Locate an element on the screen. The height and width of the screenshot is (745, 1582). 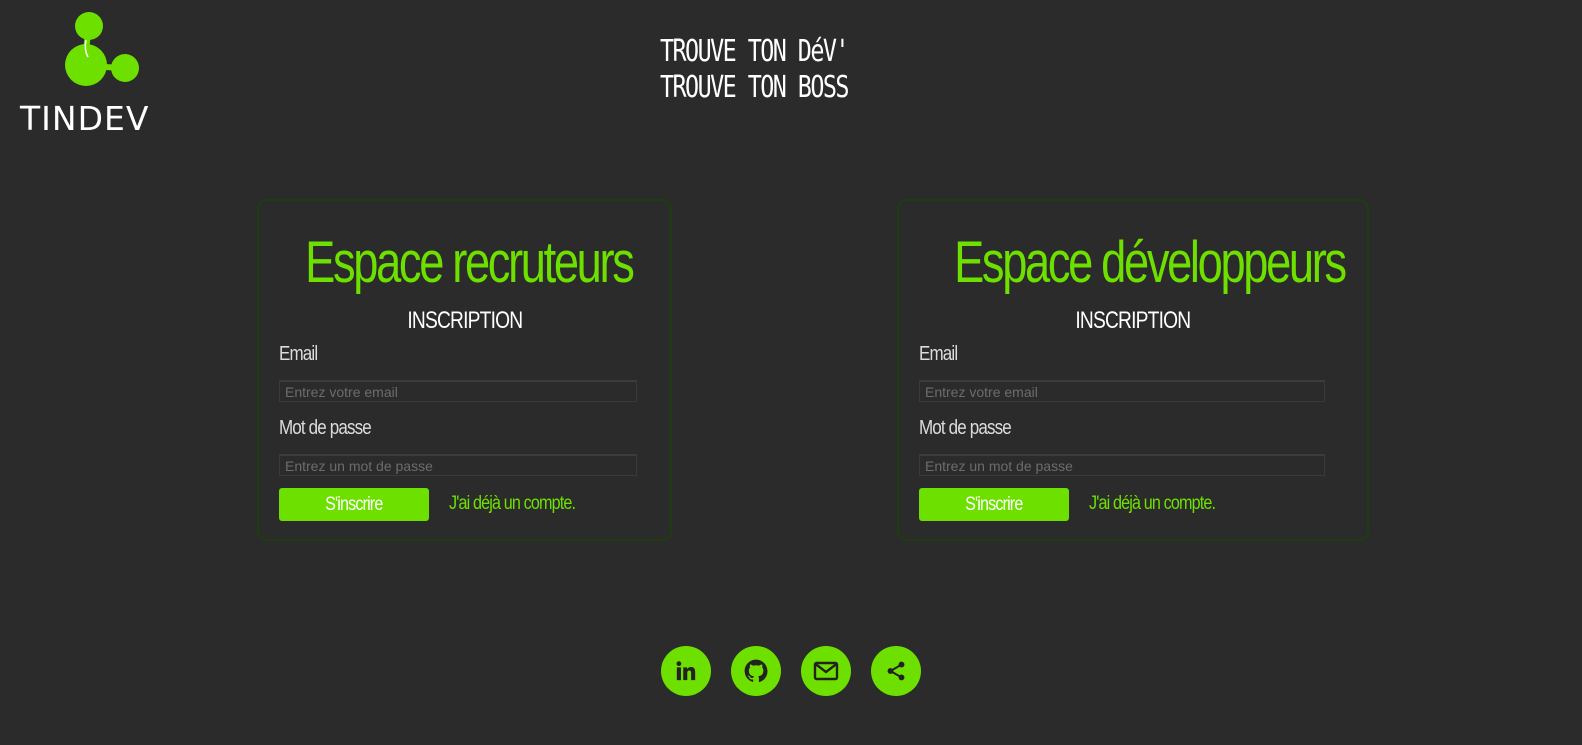
developer-card-subtitle: INSCRIPTION is located at coordinates (1133, 320).